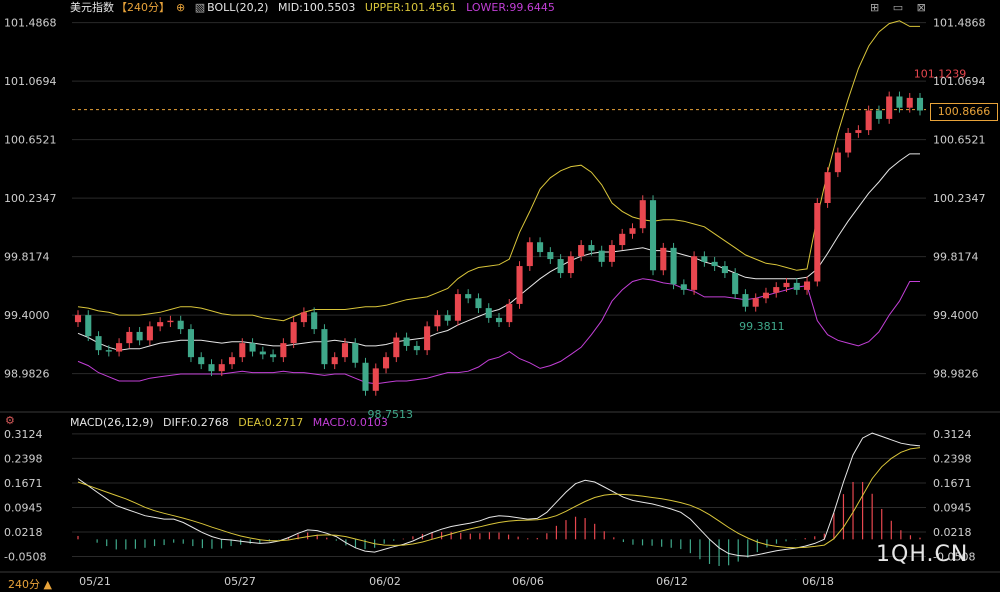  I want to click on y-tick-right: 101.0694, so click(959, 81).